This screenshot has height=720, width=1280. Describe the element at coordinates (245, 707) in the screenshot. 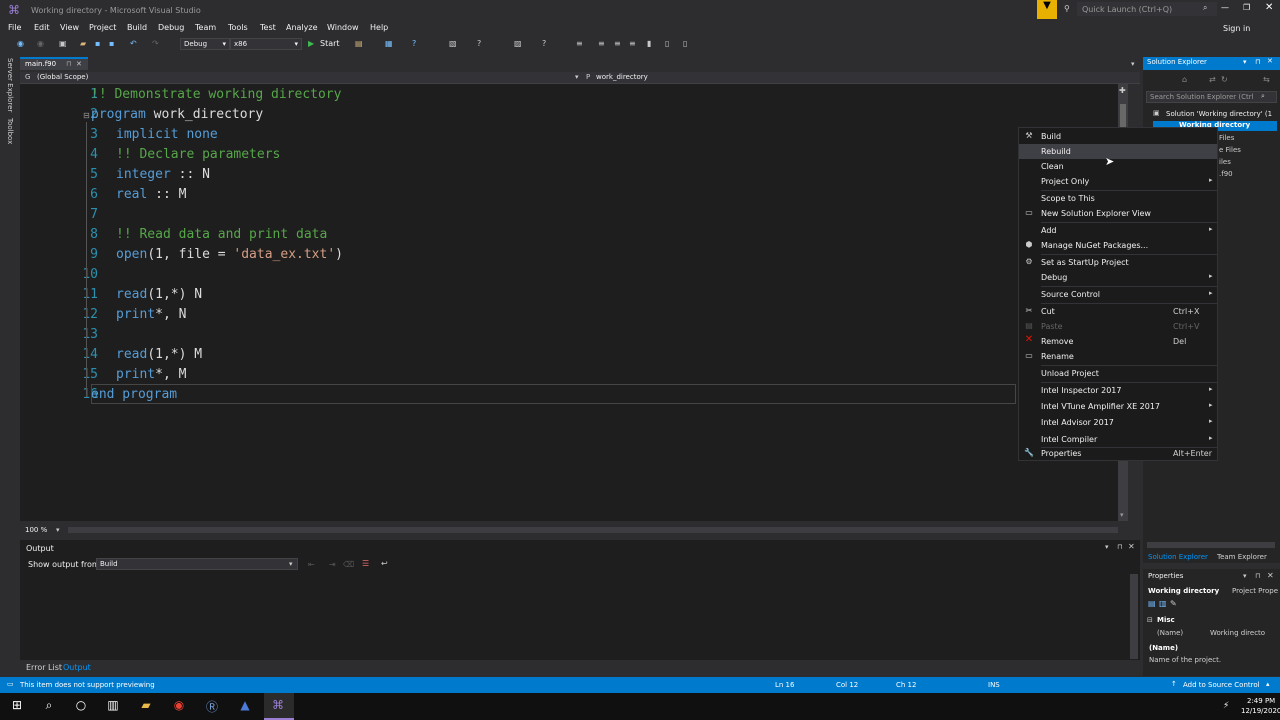

I see `intel-app-icon: ▲` at that location.